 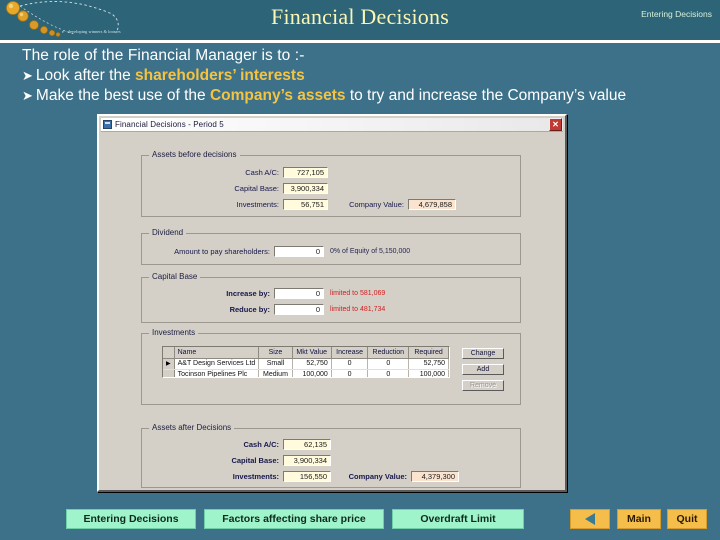 I want to click on col-size: Size, so click(x=275, y=353).